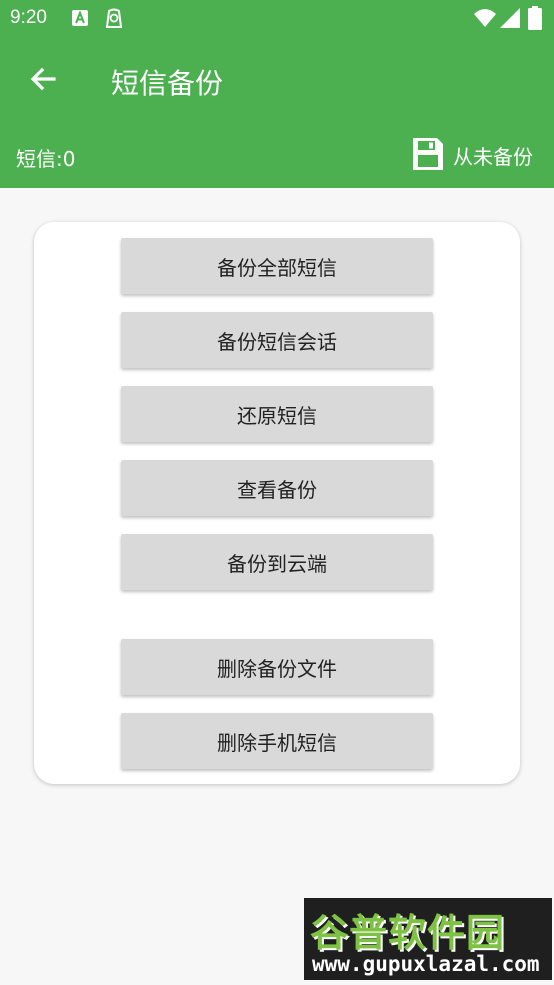  Describe the element at coordinates (114, 18) in the screenshot. I see `screen-lock-icon` at that location.